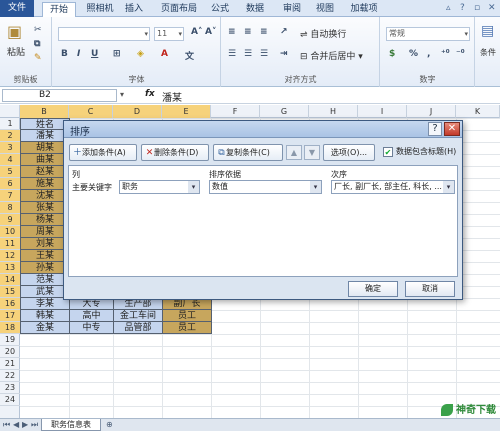 This screenshot has height=431, width=500. What do you see at coordinates (137, 111) in the screenshot?
I see `column-header-d: D` at bounding box center [137, 111].